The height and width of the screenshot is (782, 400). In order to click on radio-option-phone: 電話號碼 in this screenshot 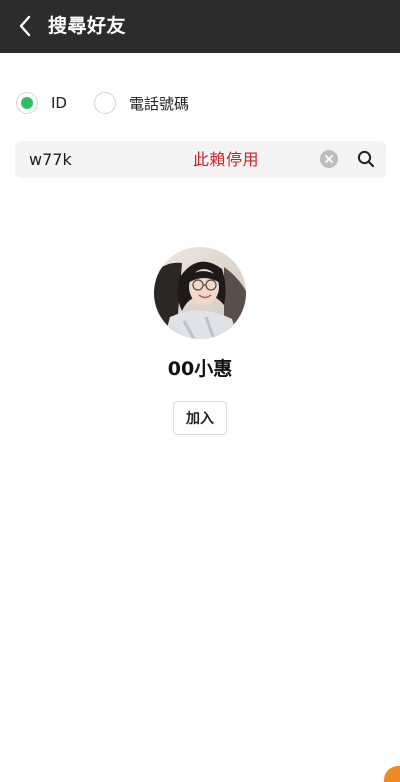, I will do `click(141, 103)`.